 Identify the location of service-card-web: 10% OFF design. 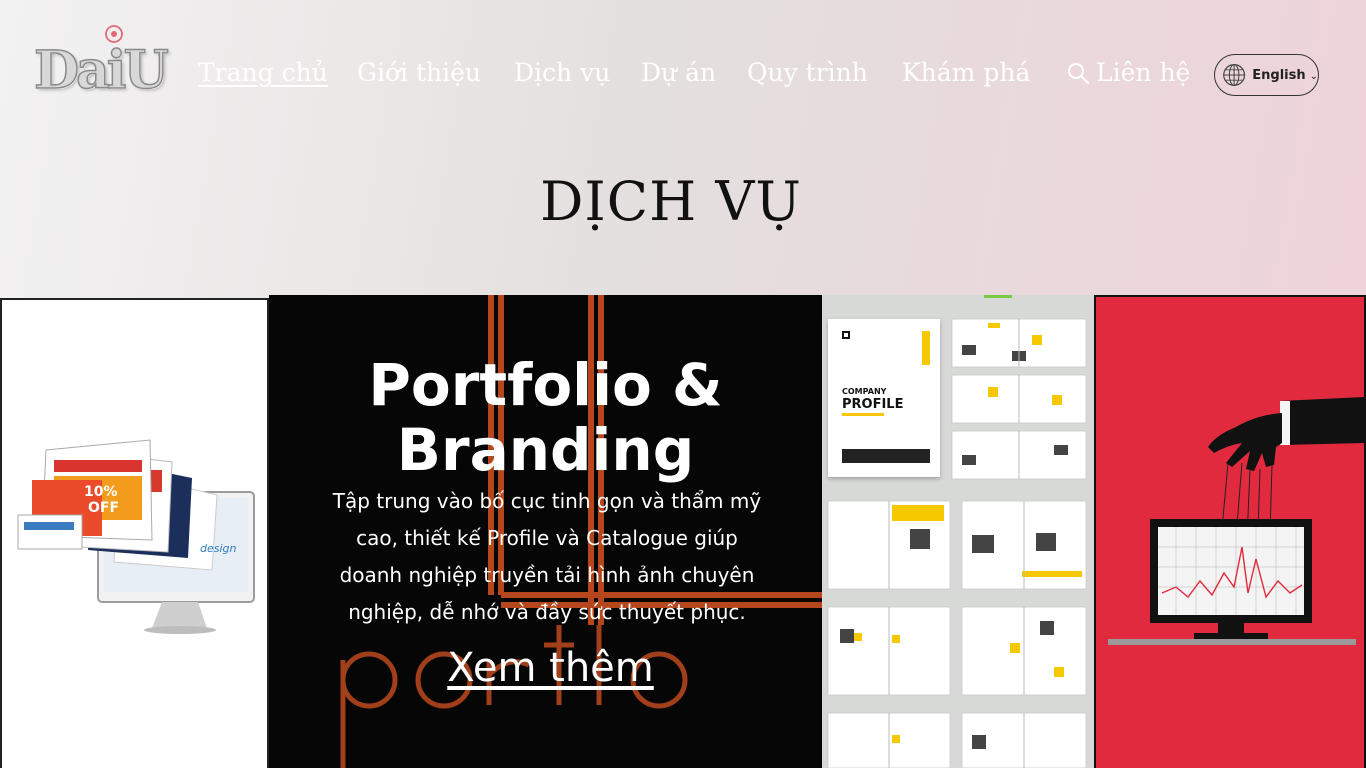
(134, 533).